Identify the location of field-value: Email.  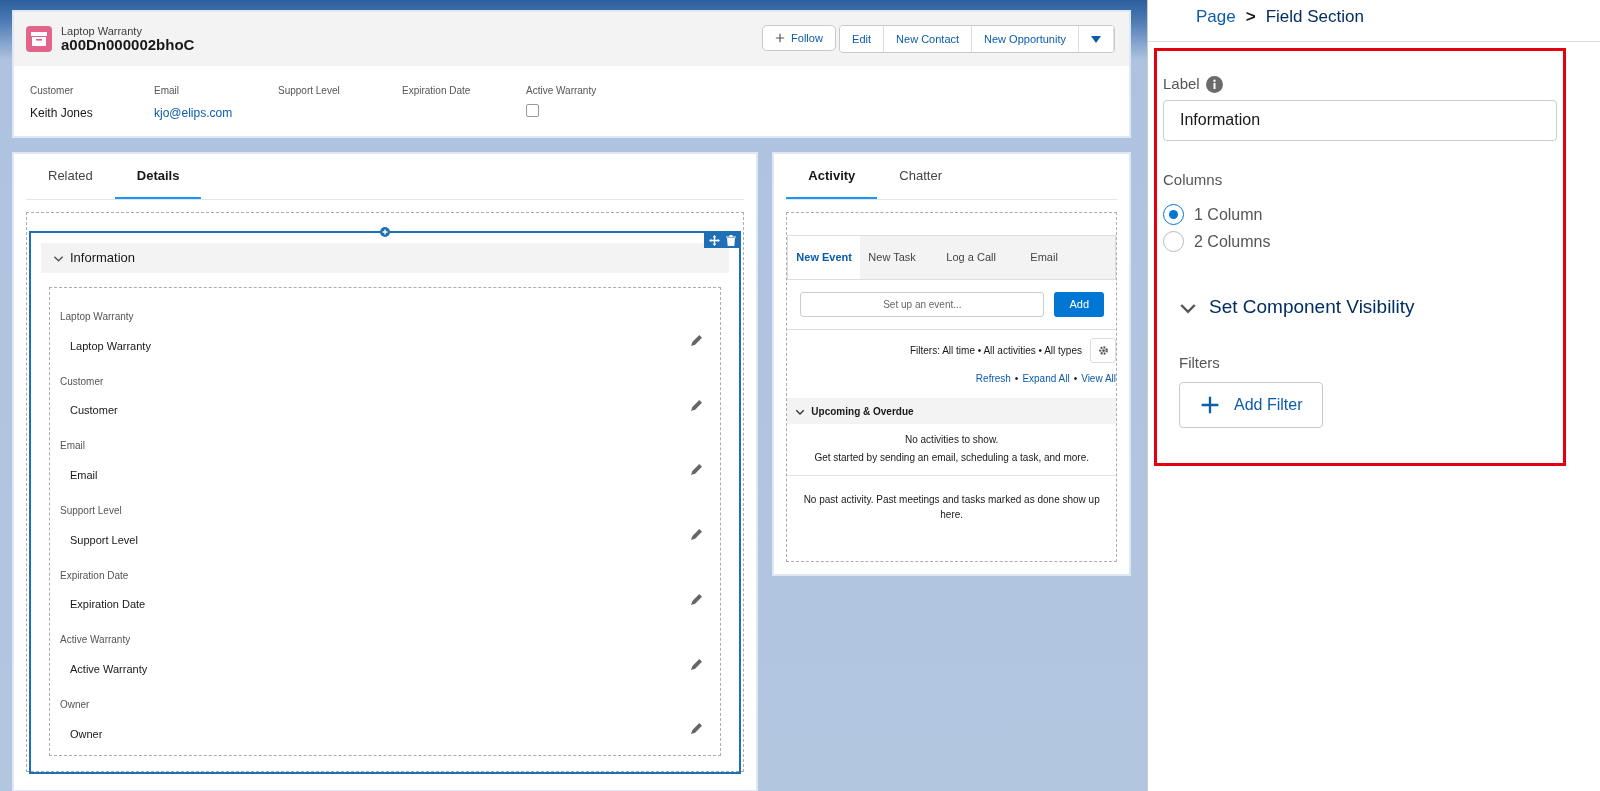
(84, 475).